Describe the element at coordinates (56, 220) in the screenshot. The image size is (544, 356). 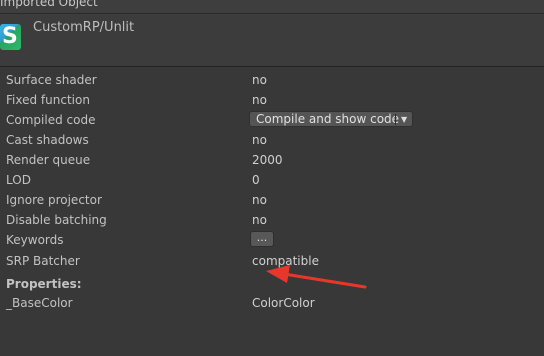
I see `property-label: Disable batching` at that location.